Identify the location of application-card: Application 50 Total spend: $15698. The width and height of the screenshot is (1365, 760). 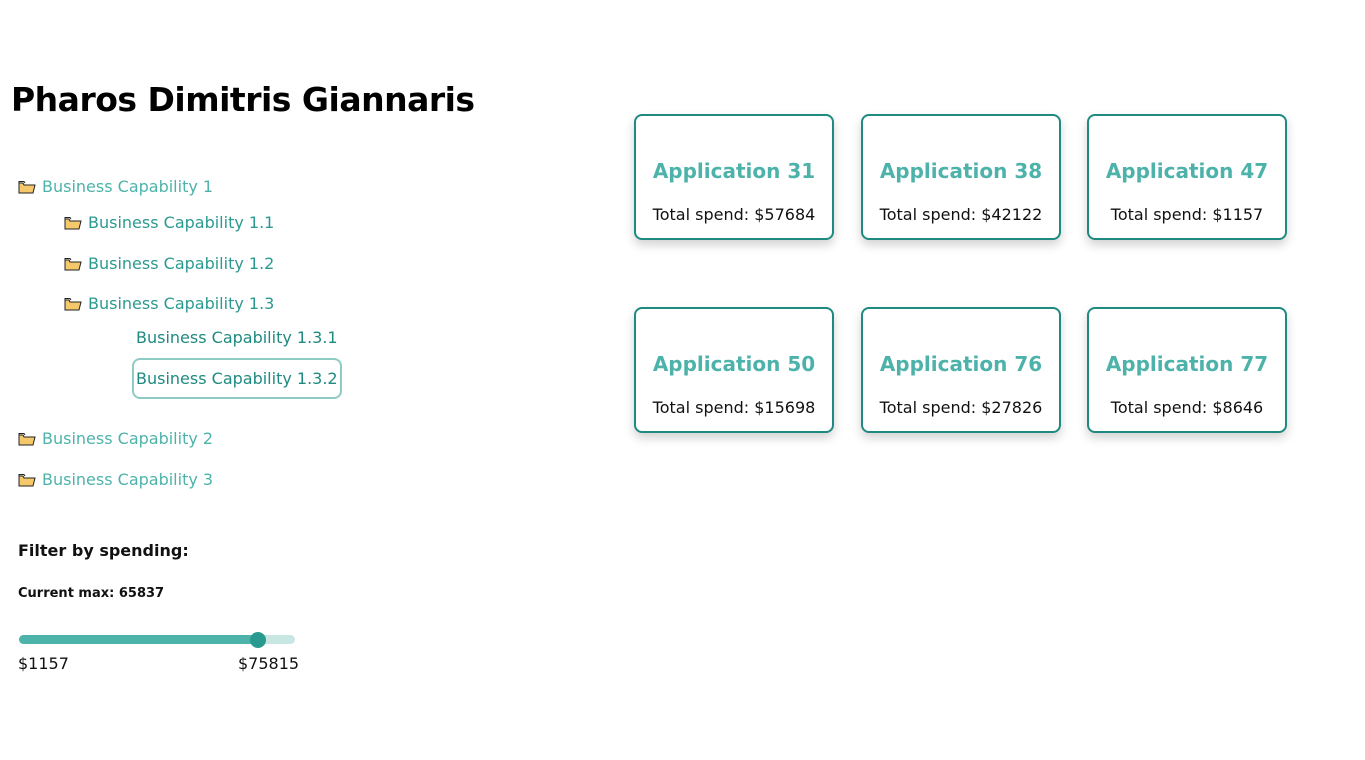
(734, 370).